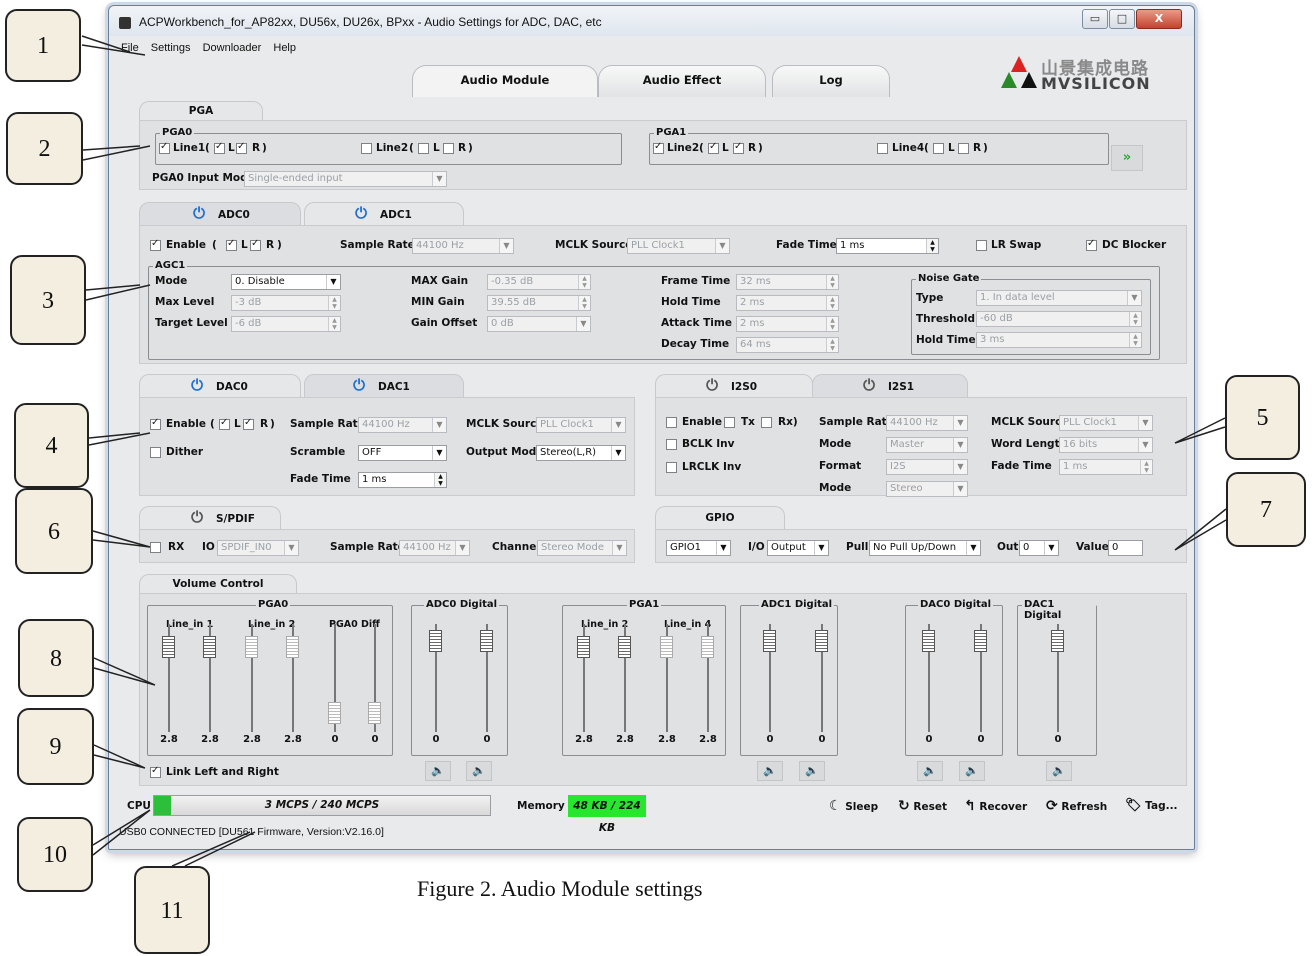 Image resolution: width=1313 pixels, height=956 pixels. What do you see at coordinates (890, 386) in the screenshot?
I see `tab-i2s1: ⏻ I2S1` at bounding box center [890, 386].